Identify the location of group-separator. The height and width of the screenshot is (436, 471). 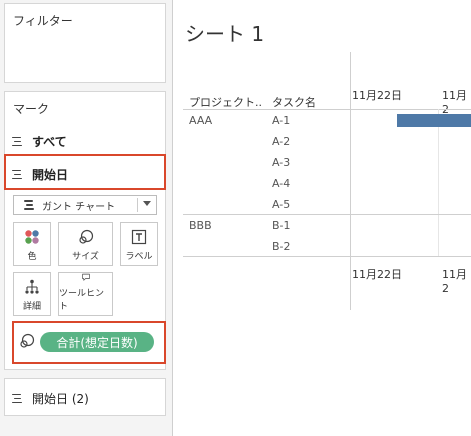
(327, 214).